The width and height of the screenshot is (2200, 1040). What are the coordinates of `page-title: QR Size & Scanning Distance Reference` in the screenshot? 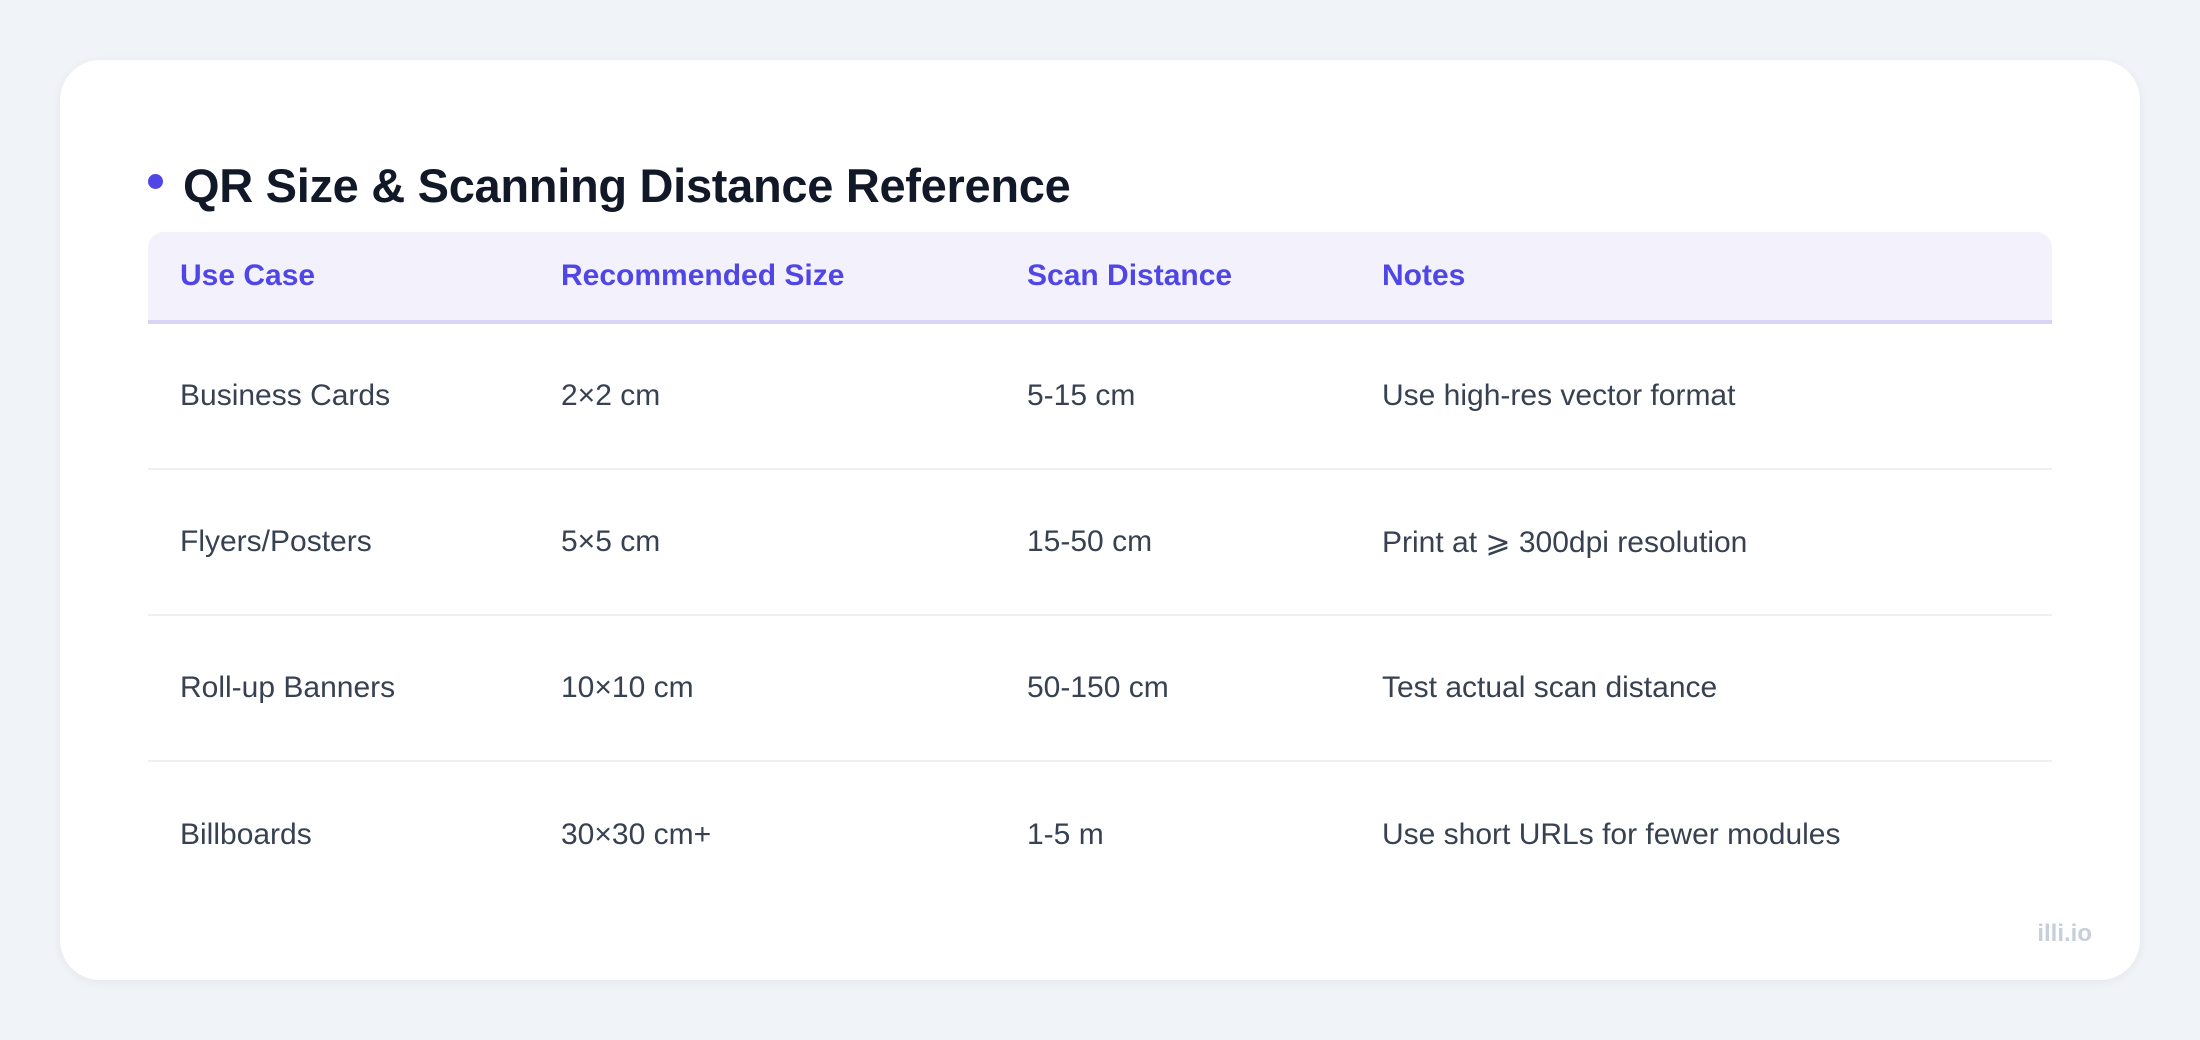 It's located at (627, 185).